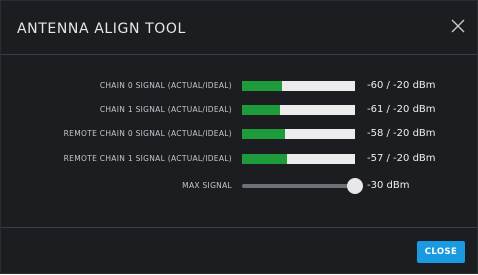  What do you see at coordinates (401, 158) in the screenshot?
I see `signal-value: -57 / -20 dBm` at bounding box center [401, 158].